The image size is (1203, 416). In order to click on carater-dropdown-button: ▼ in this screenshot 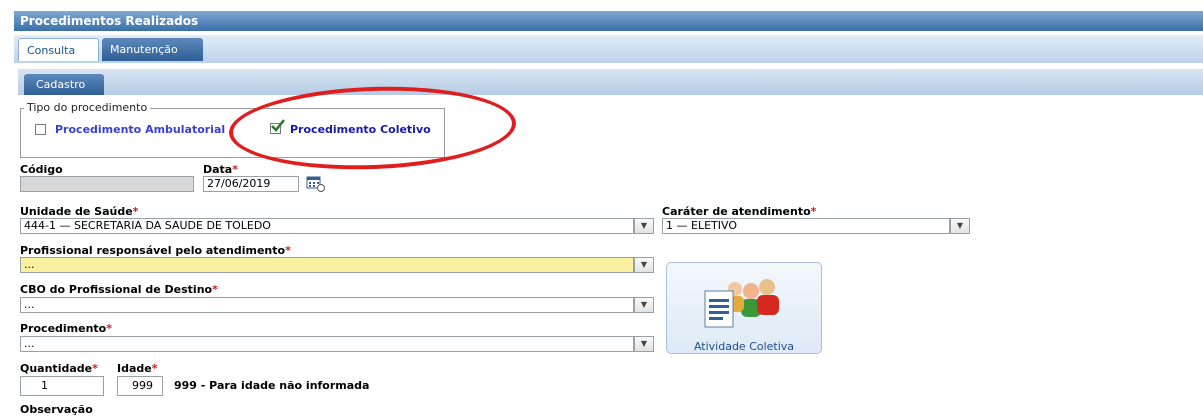, I will do `click(960, 226)`.